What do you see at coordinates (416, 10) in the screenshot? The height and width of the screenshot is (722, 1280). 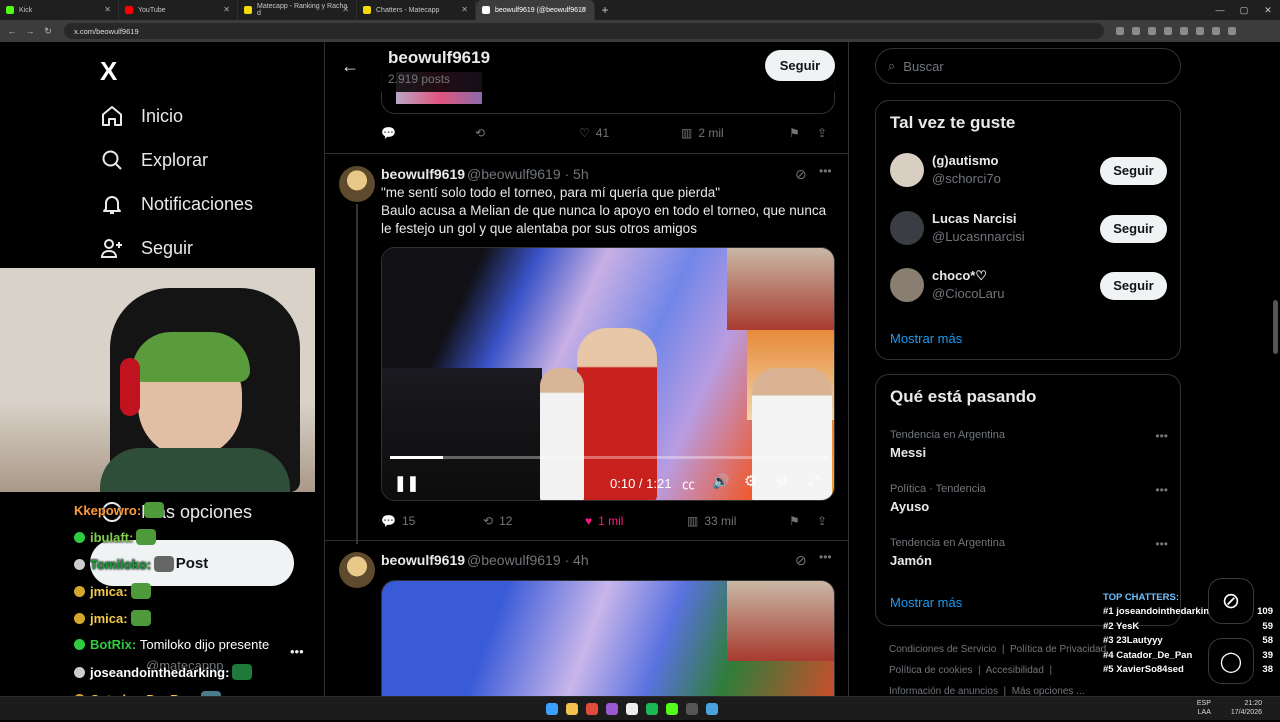 I see `tab-chatters: Chatters - Matecapp ✕` at bounding box center [416, 10].